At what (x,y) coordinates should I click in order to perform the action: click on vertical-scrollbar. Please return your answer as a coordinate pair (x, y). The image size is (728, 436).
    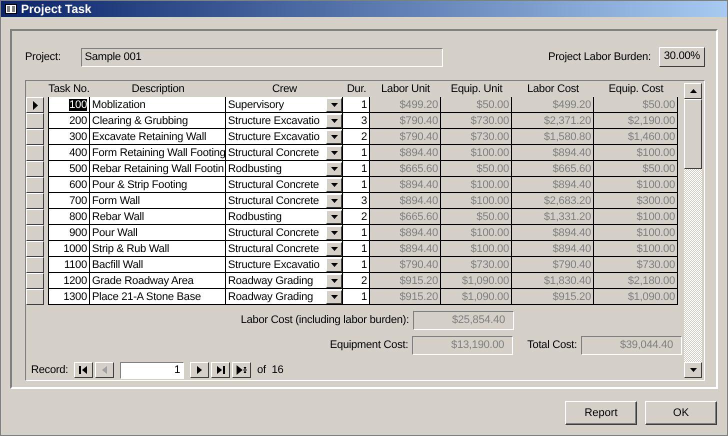
    Looking at the image, I should click on (693, 230).